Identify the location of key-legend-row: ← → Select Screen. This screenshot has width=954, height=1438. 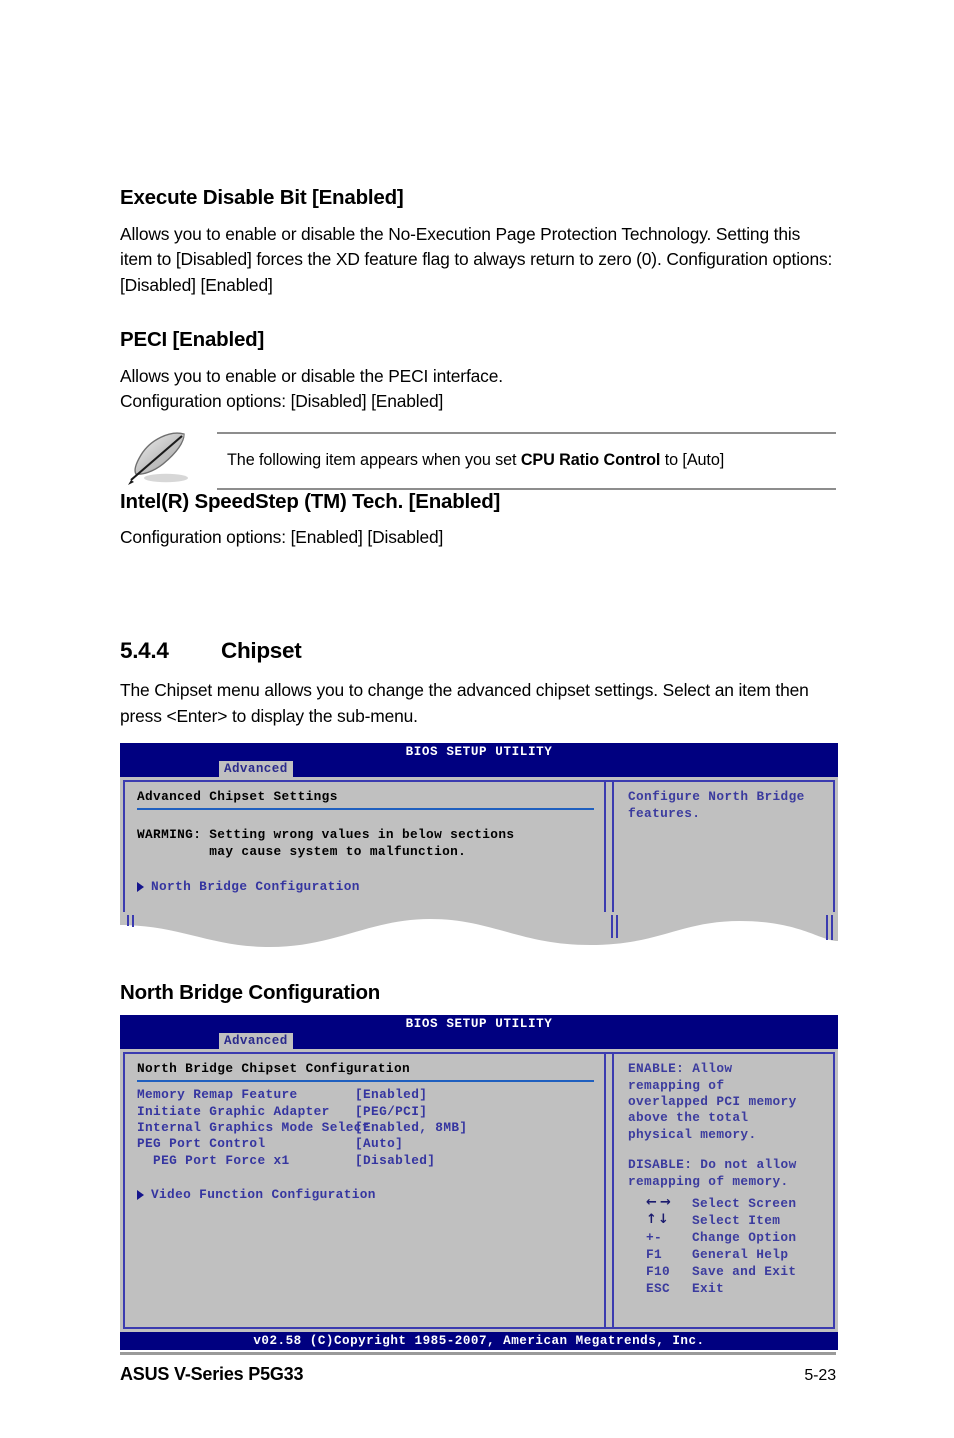
(721, 1203).